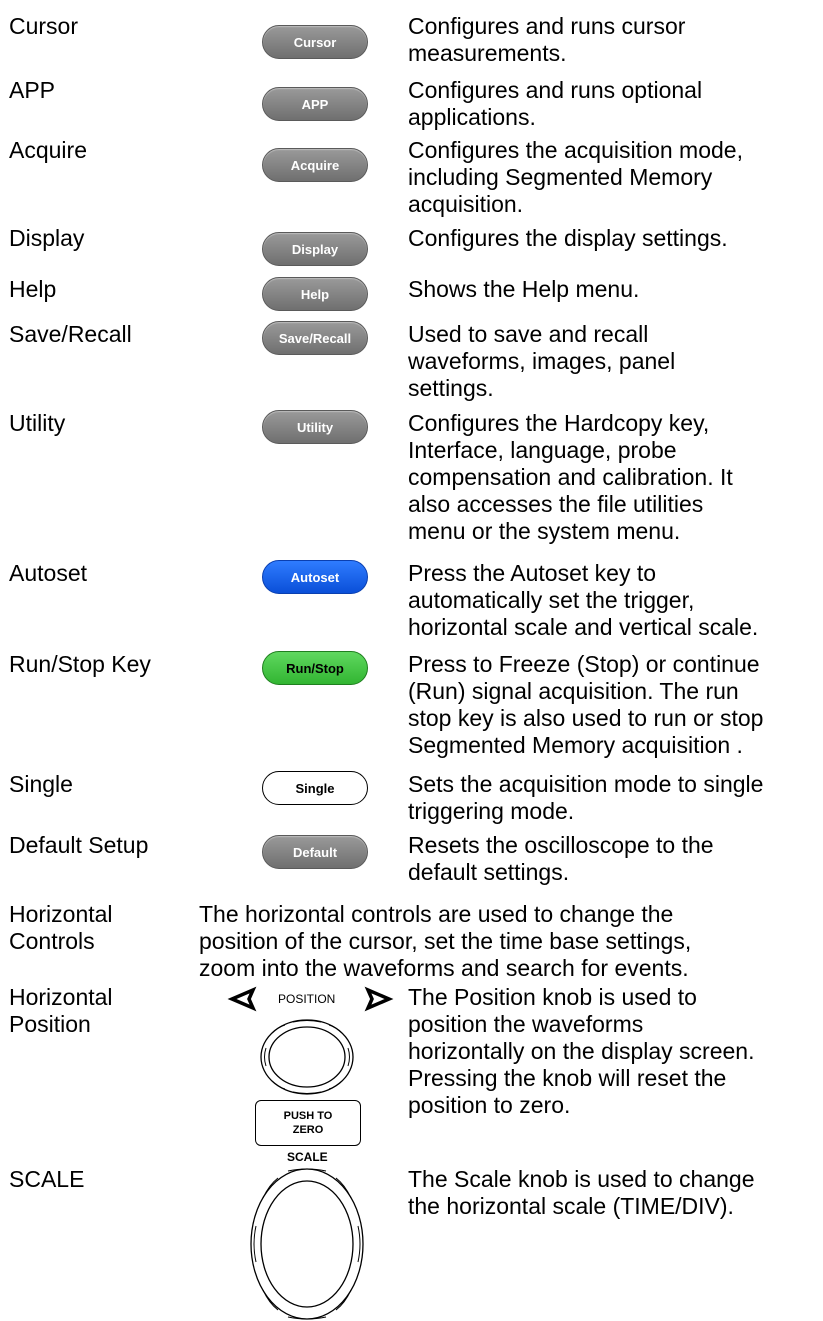 Image resolution: width=823 pixels, height=1321 pixels. I want to click on row-description: Shows the Help menu., so click(613, 289).